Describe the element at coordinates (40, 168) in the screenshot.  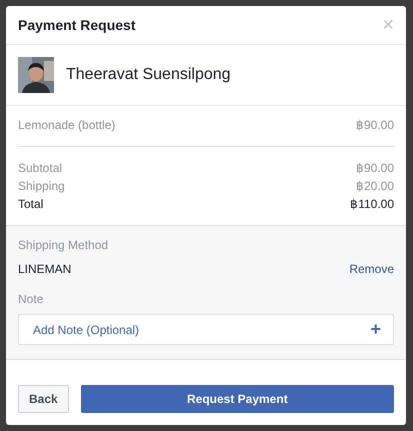
I see `summary-label: Subtotal` at that location.